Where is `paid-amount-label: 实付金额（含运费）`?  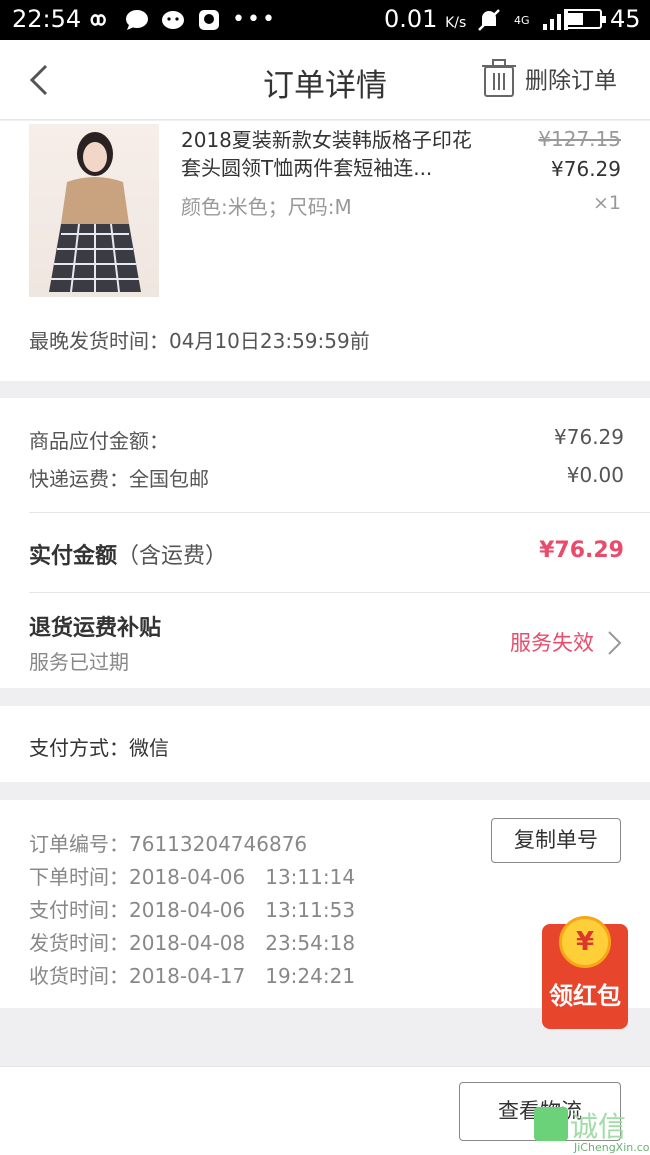
paid-amount-label: 实付金额（含运费） is located at coordinates (128, 554).